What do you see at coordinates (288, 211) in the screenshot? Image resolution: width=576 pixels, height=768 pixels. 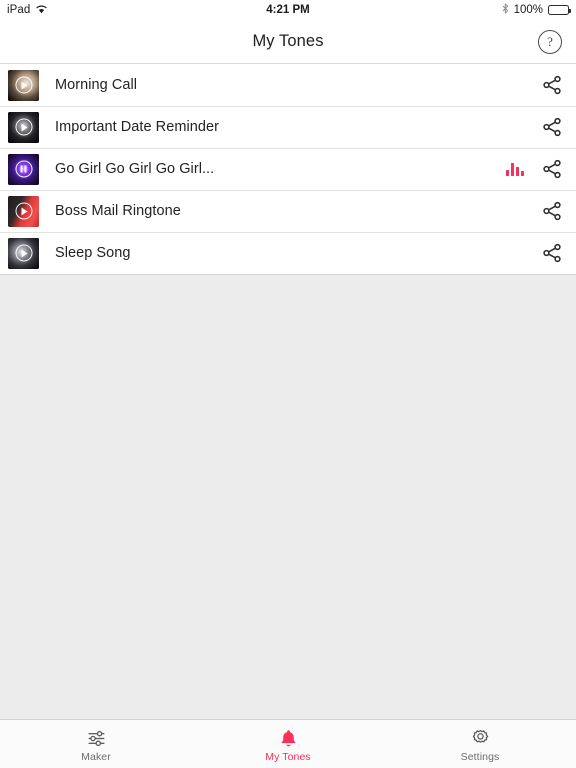 I see `list-item: Boss Mail Ringtone` at bounding box center [288, 211].